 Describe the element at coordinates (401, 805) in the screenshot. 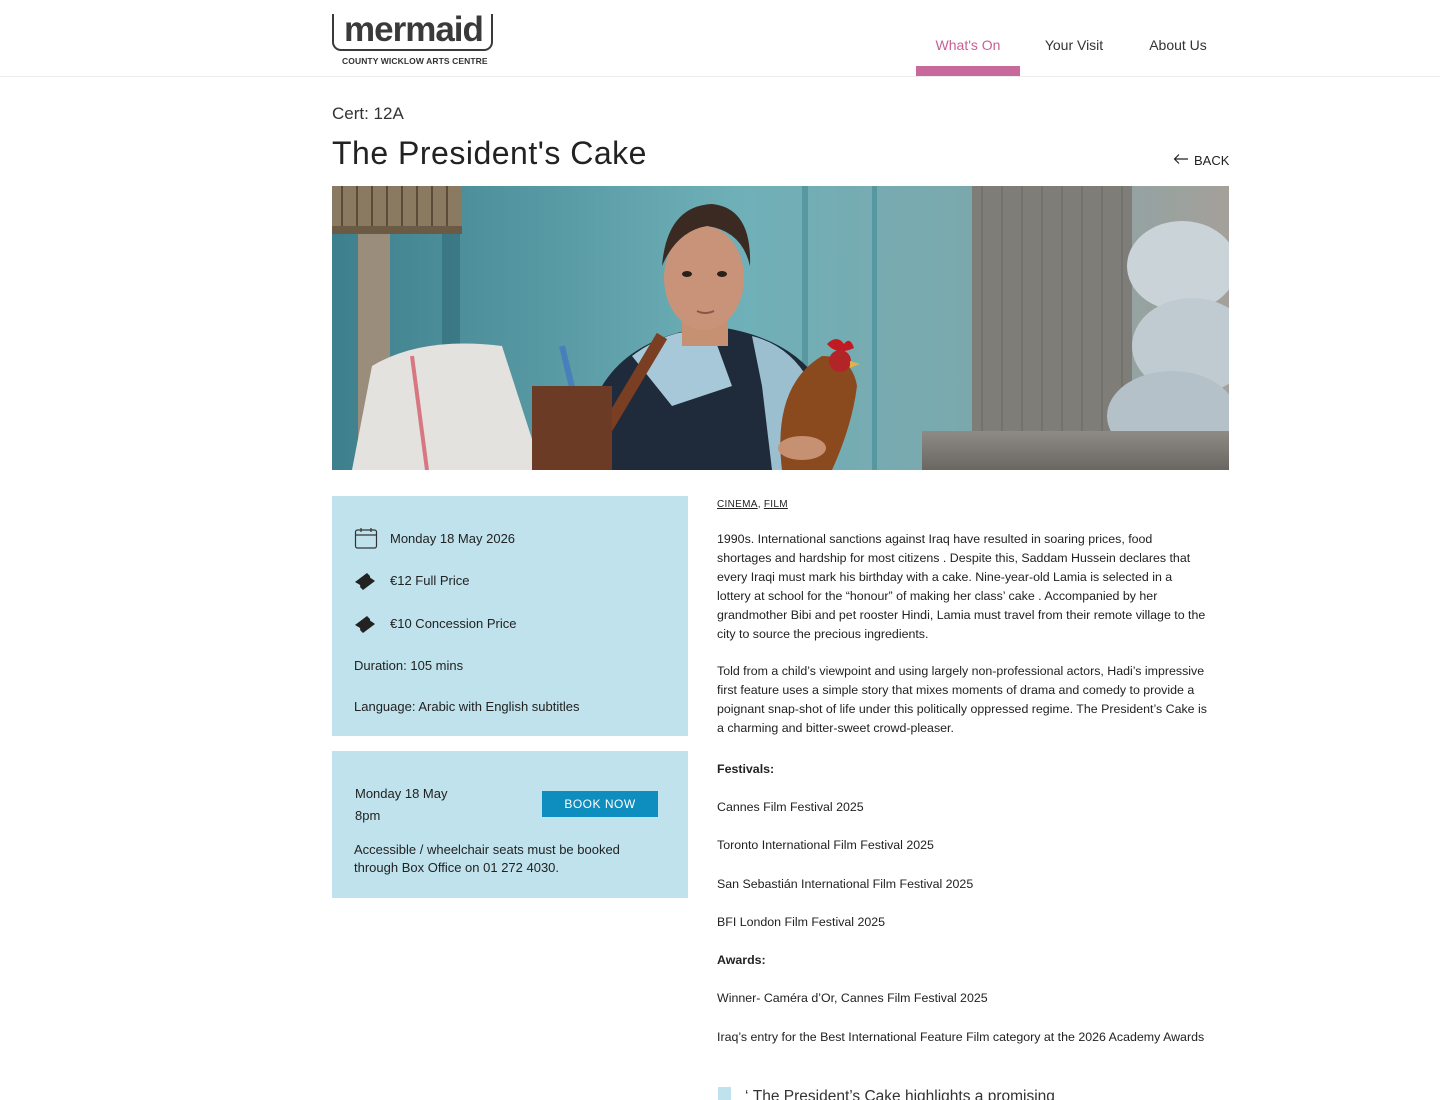

I see `performance-datetime: Monday 18 May 8pm` at that location.